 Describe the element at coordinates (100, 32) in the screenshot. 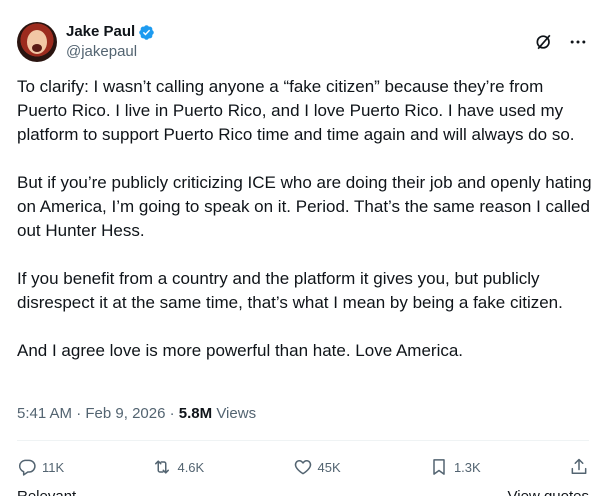

I see `author-display-name: Jake Paul` at that location.